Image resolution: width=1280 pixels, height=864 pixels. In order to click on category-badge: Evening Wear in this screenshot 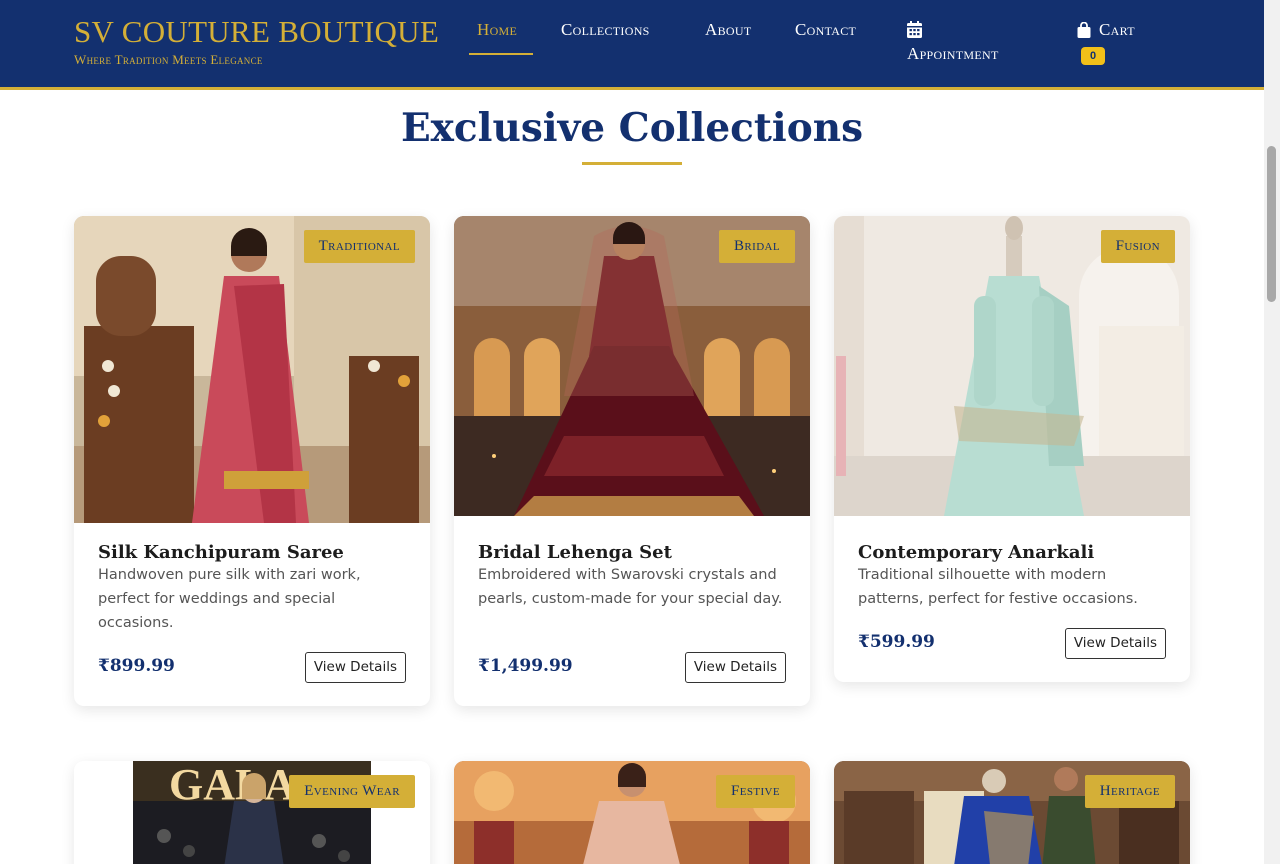, I will do `click(352, 791)`.